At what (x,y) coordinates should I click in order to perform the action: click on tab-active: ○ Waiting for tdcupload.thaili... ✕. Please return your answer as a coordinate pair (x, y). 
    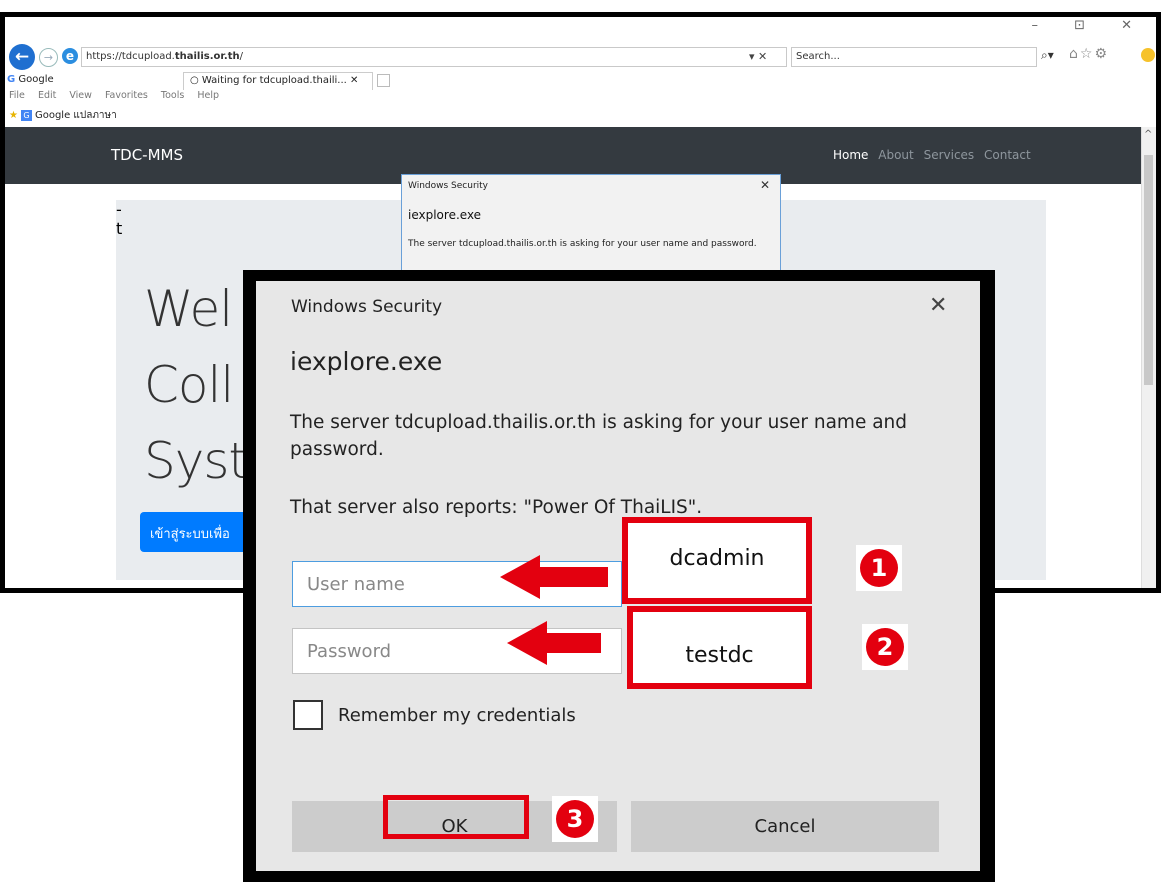
    Looking at the image, I should click on (278, 81).